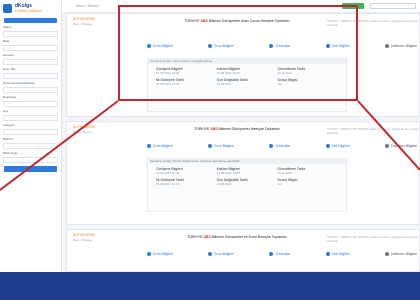 This screenshot has width=420, height=300. What do you see at coordinates (9, 69) in the screenshot?
I see `filter-label: Reg. Title` at bounding box center [9, 69].